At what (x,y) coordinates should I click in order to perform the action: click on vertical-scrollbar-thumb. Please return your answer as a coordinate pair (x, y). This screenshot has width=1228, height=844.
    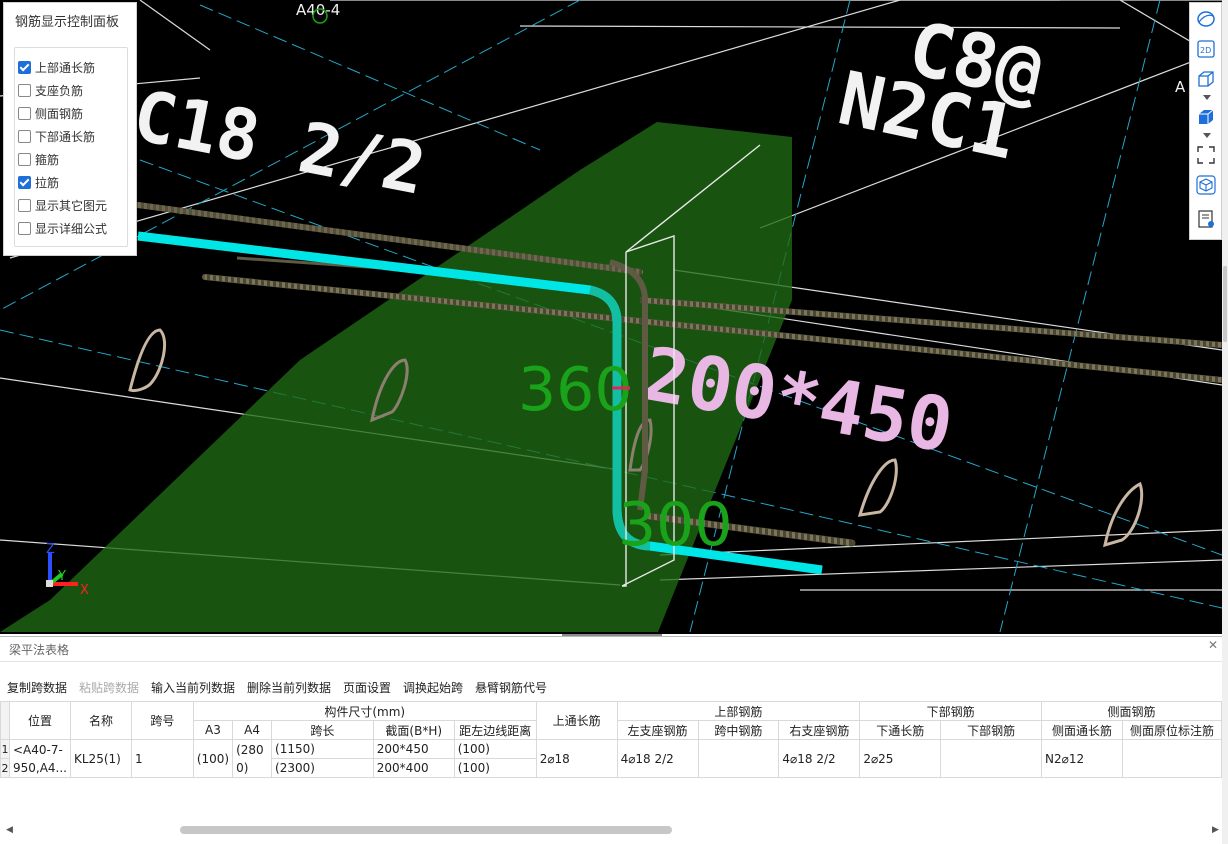
    Looking at the image, I should click on (1225, 304).